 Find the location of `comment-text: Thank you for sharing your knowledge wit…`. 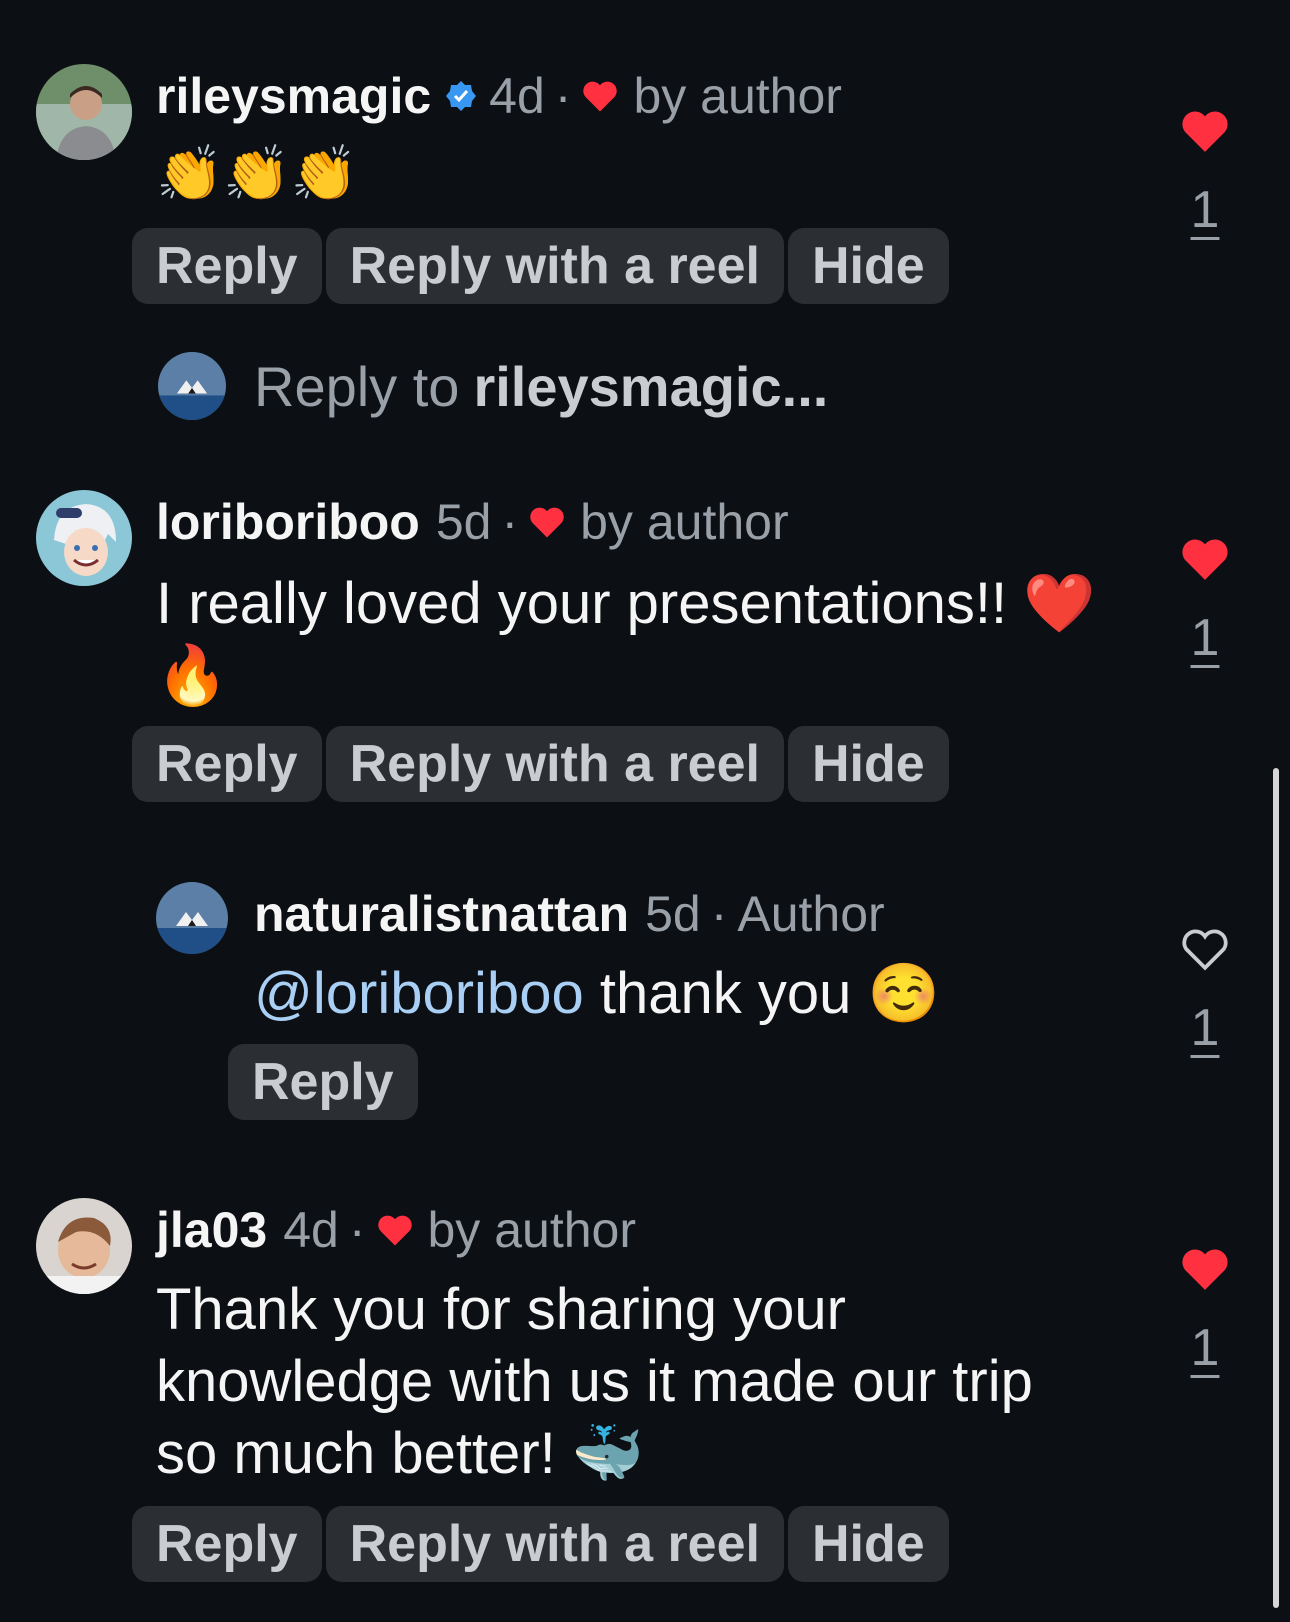

comment-text: Thank you for sharing your knowledge wit… is located at coordinates (594, 1381).